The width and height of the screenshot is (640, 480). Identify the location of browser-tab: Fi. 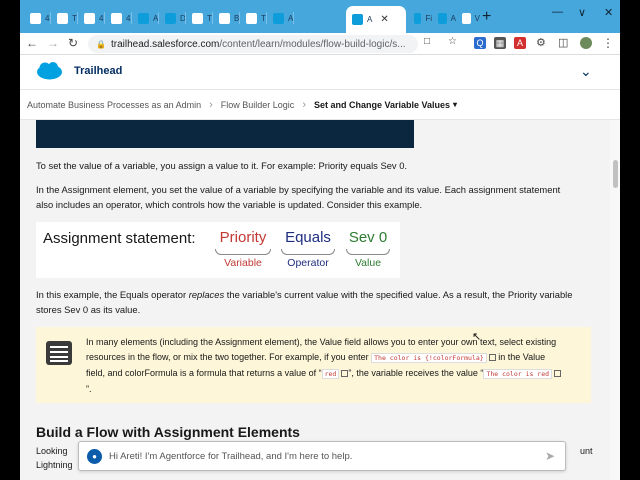
(420, 18).